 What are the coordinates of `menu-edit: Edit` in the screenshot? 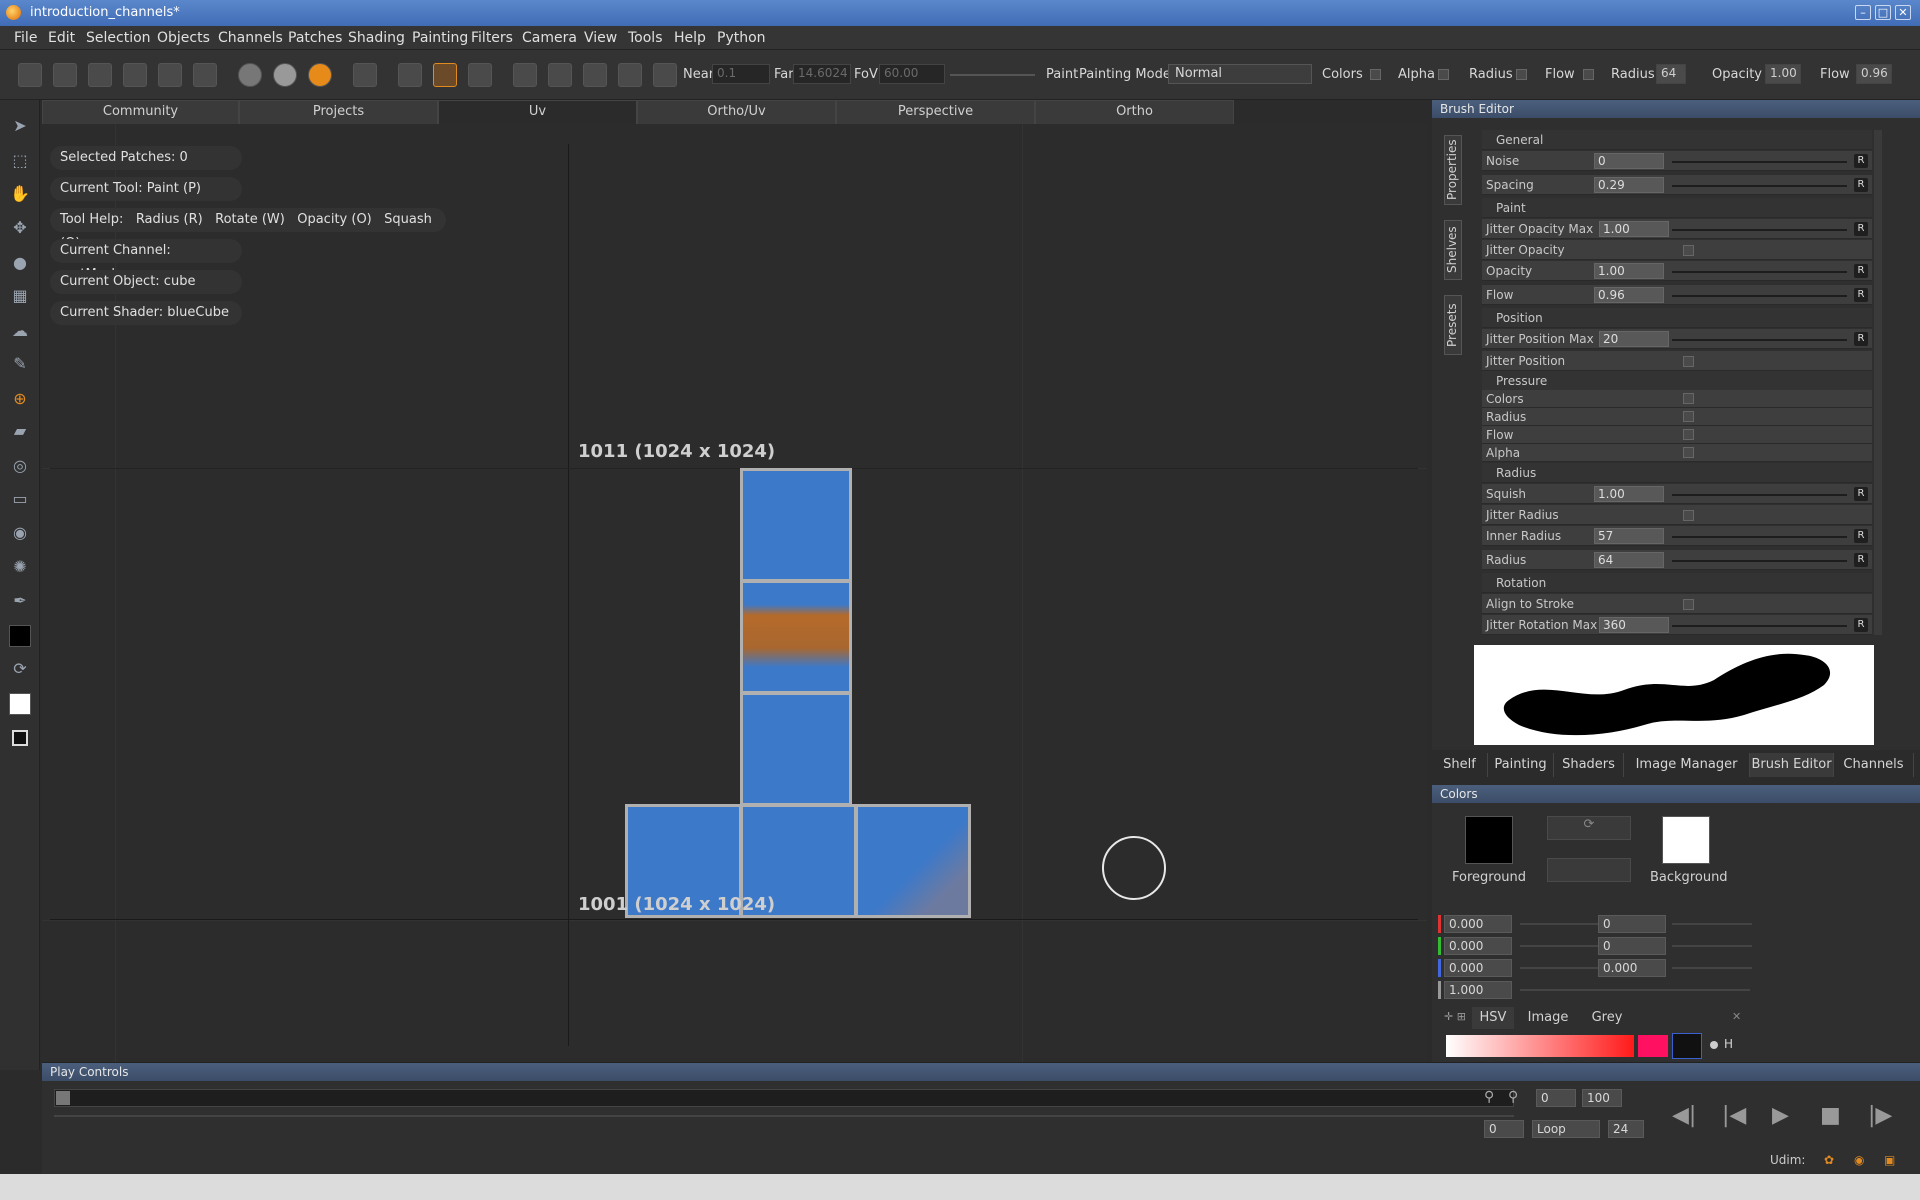 It's located at (61, 38).